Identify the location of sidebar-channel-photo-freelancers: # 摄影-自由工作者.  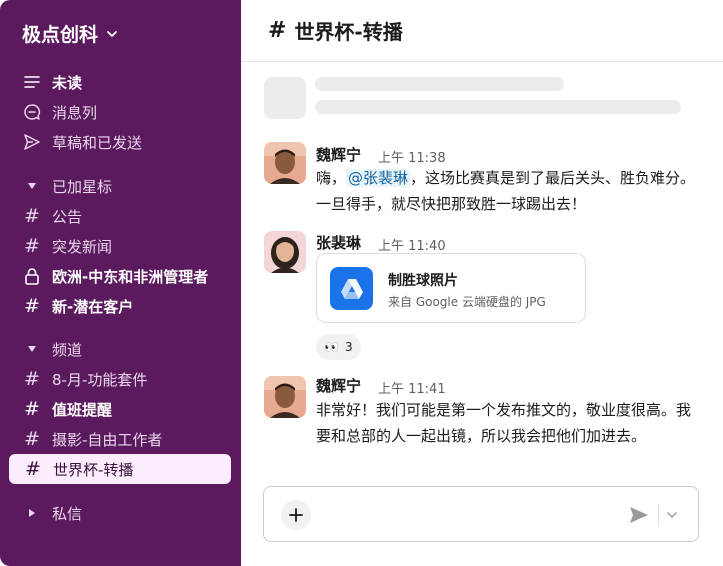
(92, 439).